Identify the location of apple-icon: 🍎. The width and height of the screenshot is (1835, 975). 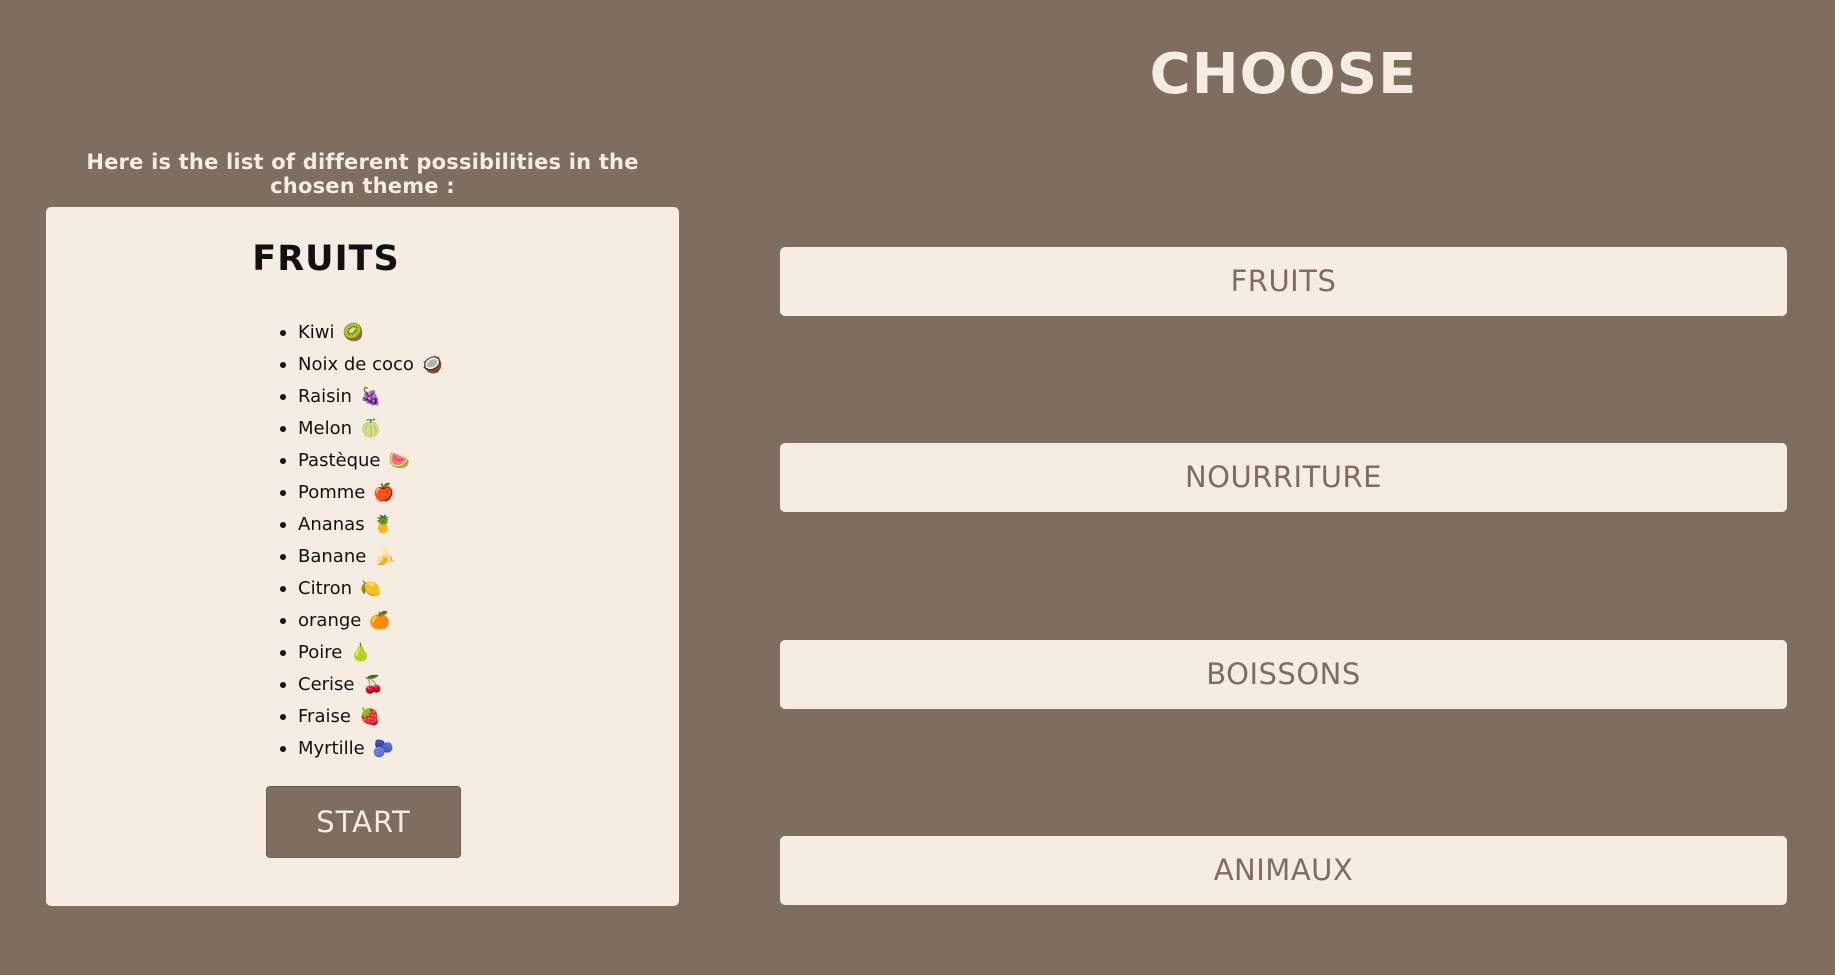
(384, 493).